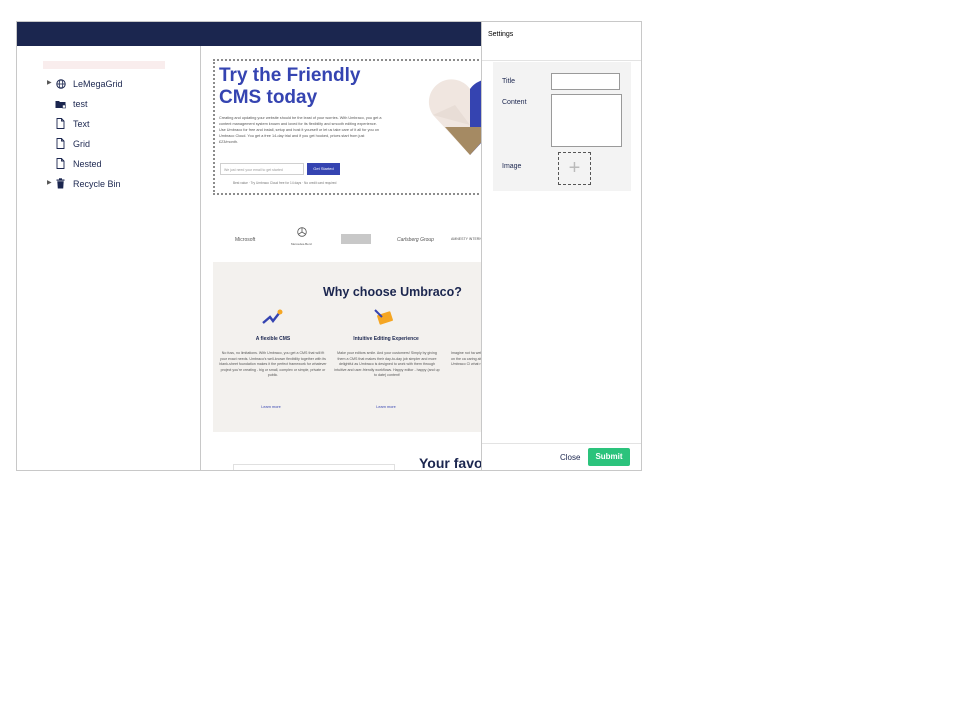 The image size is (960, 720). I want to click on panel-title: Settings, so click(501, 34).